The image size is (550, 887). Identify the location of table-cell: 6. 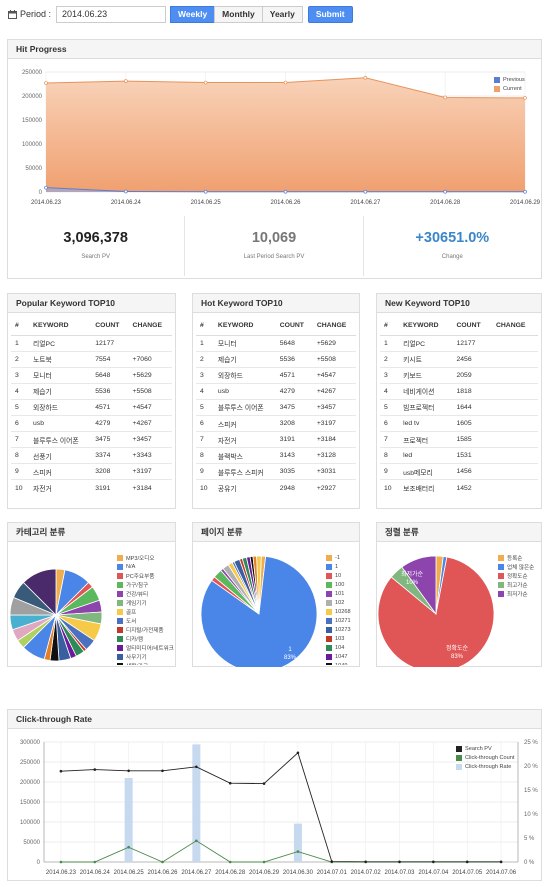
(205, 423).